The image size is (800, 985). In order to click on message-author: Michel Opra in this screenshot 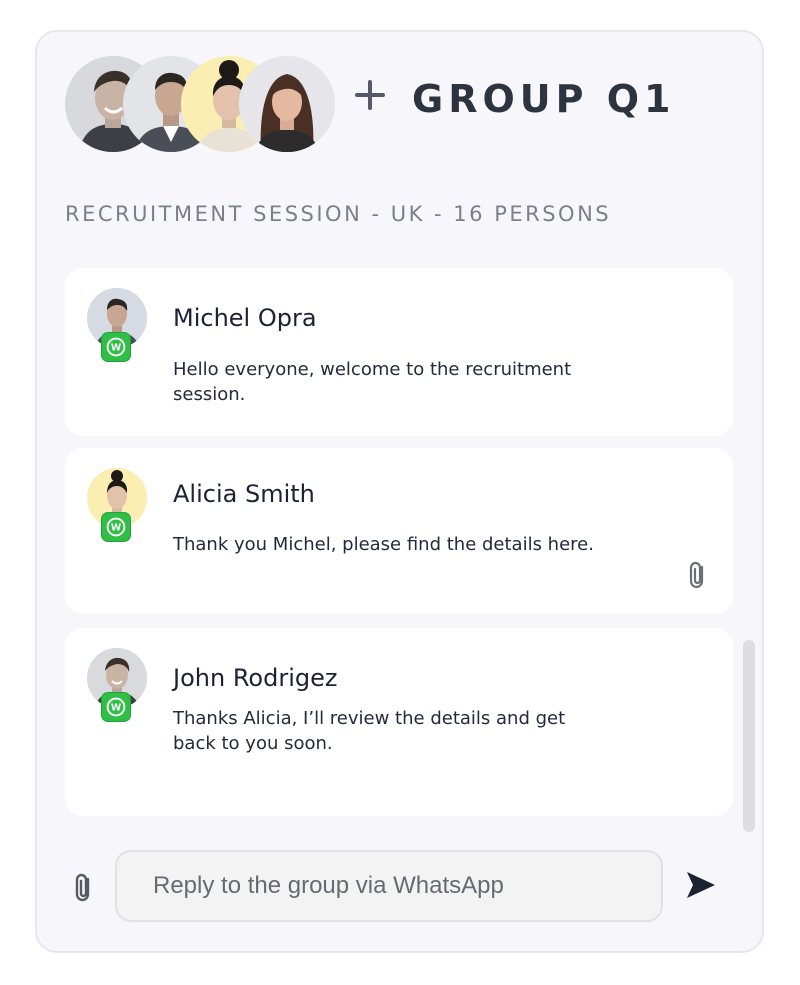, I will do `click(245, 318)`.